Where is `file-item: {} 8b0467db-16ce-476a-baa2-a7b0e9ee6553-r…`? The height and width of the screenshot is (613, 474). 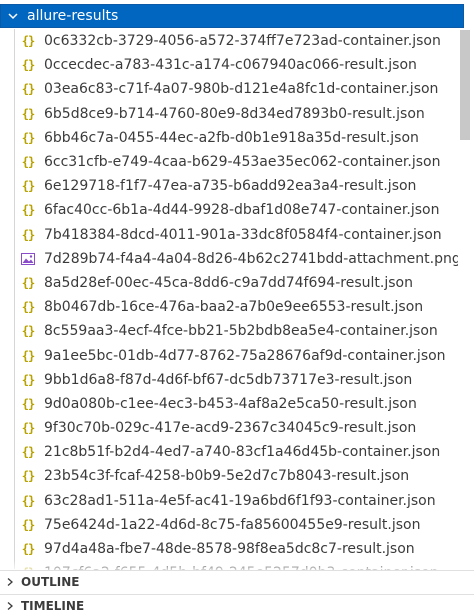 file-item: {} 8b0467db-16ce-476a-baa2-a7b0e9ee6553-r… is located at coordinates (229, 307).